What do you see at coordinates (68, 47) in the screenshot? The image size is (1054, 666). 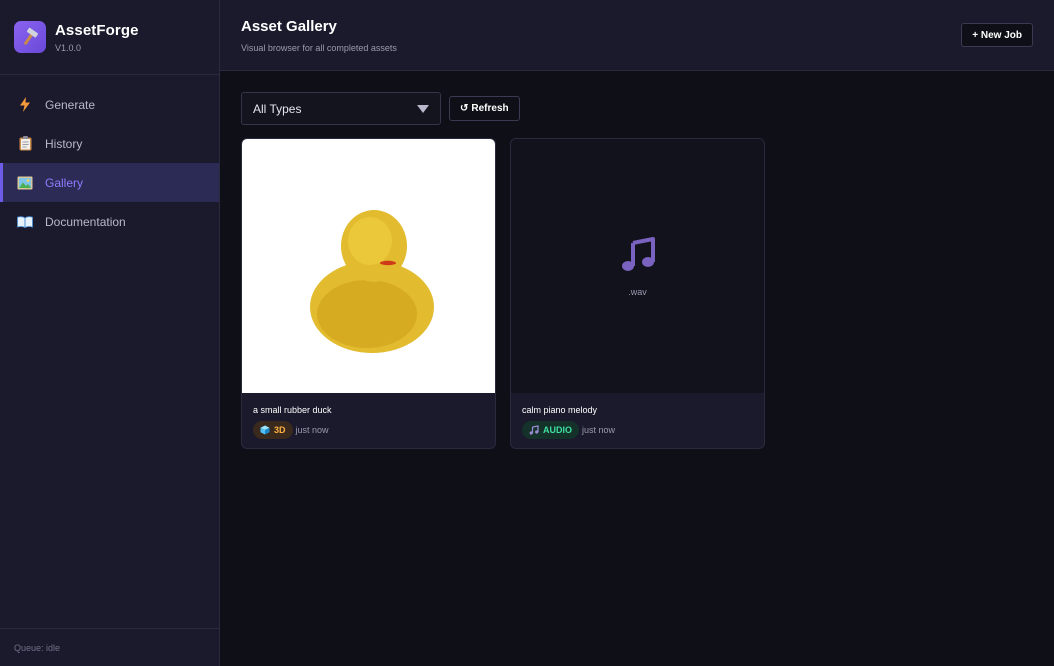 I see `brand-version: V1.0.0` at bounding box center [68, 47].